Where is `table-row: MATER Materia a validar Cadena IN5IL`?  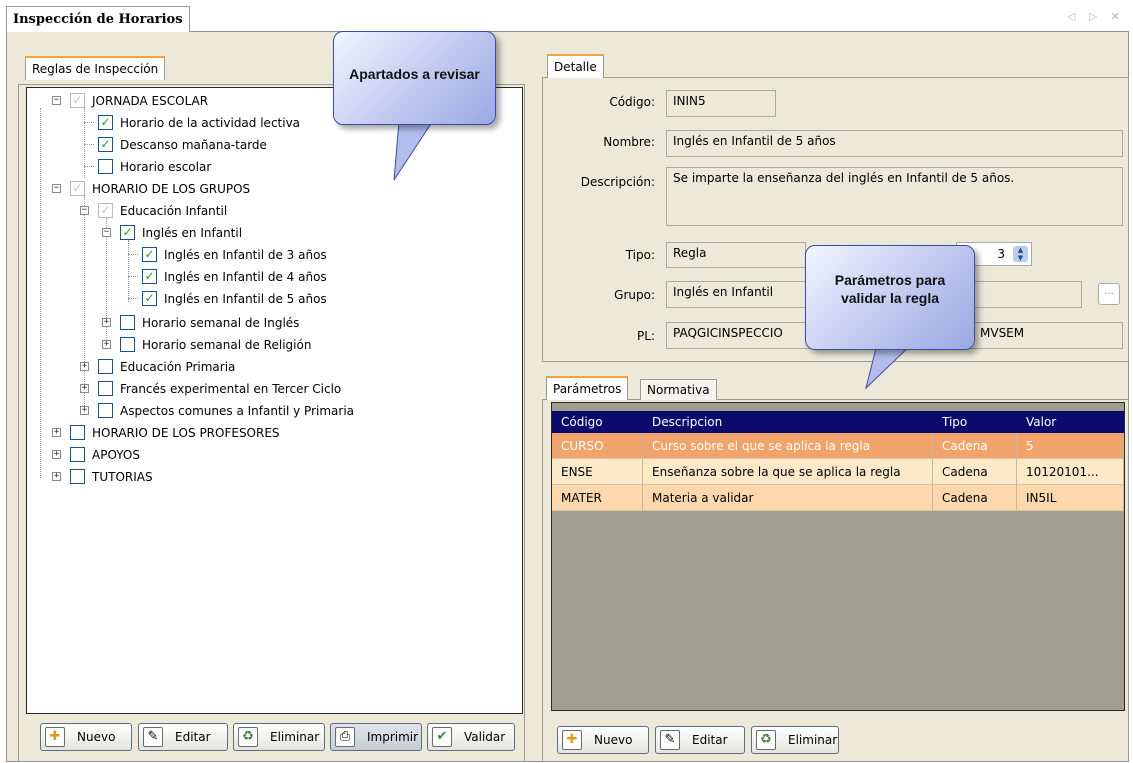
table-row: MATER Materia a validar Cadena IN5IL is located at coordinates (838, 498).